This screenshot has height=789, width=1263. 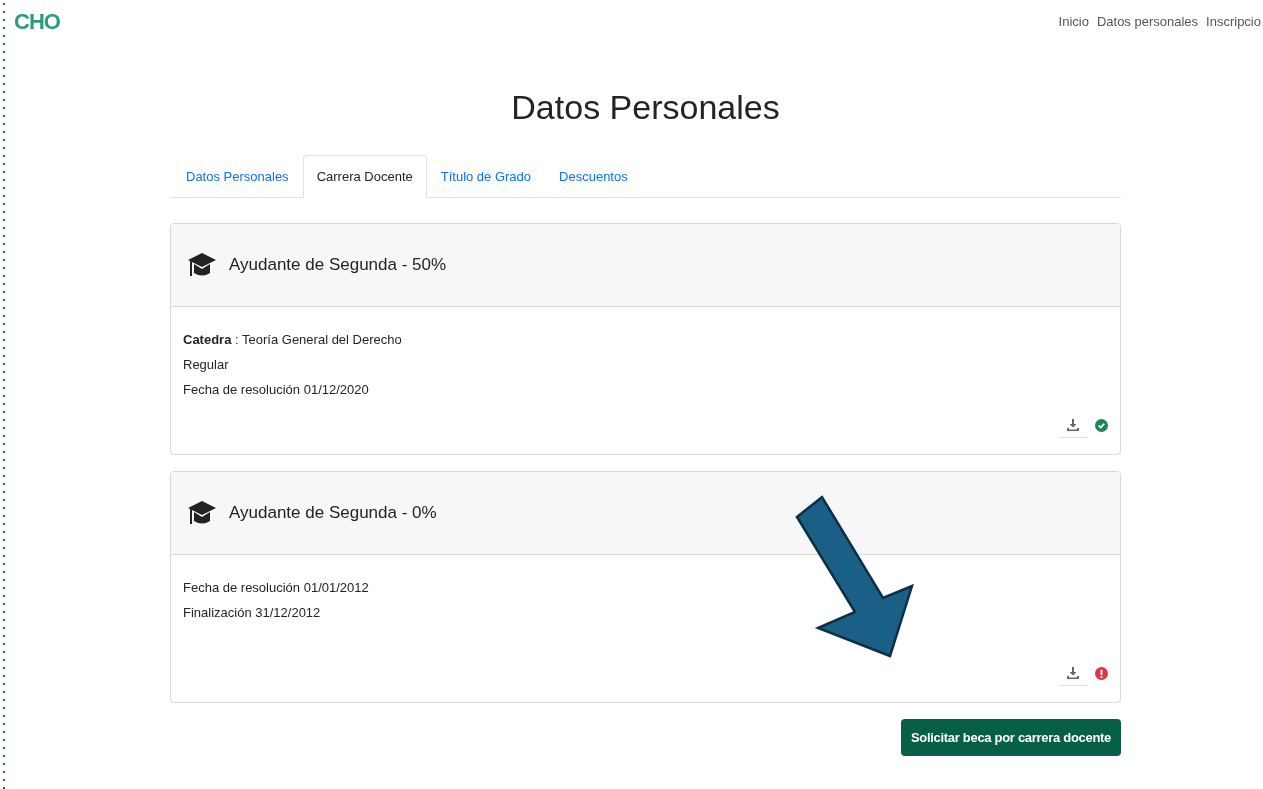 What do you see at coordinates (364, 176) in the screenshot?
I see `tab: Carrera Docente` at bounding box center [364, 176].